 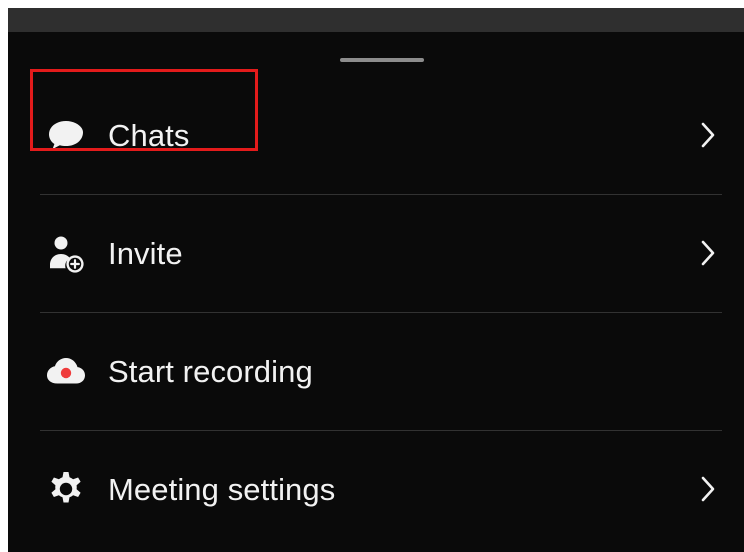 I want to click on invite-chevron-right-icon, so click(x=708, y=253).